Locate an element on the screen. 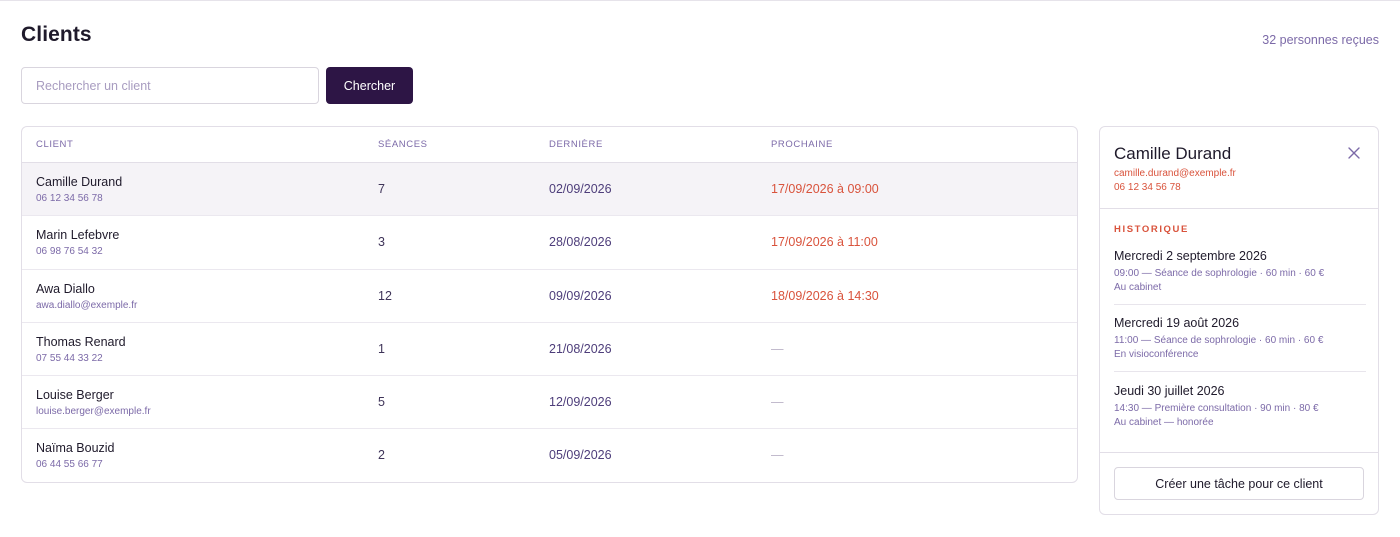 The height and width of the screenshot is (537, 1400). client-next-session: 18/09/2026 à 14:30 is located at coordinates (825, 295).